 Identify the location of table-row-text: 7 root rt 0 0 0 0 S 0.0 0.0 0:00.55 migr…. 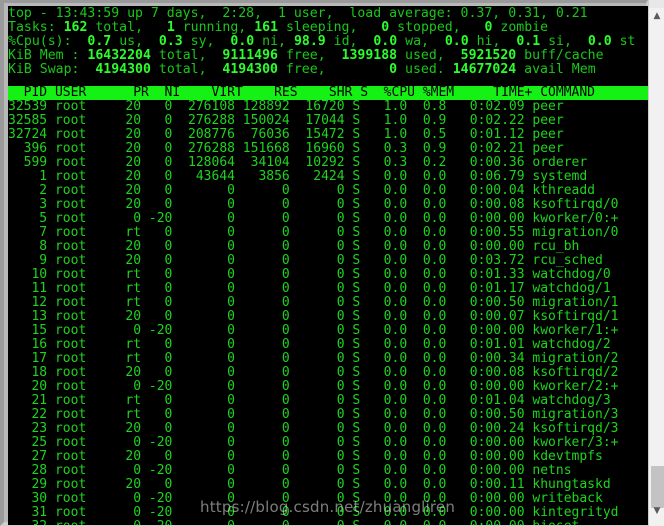
(313, 232).